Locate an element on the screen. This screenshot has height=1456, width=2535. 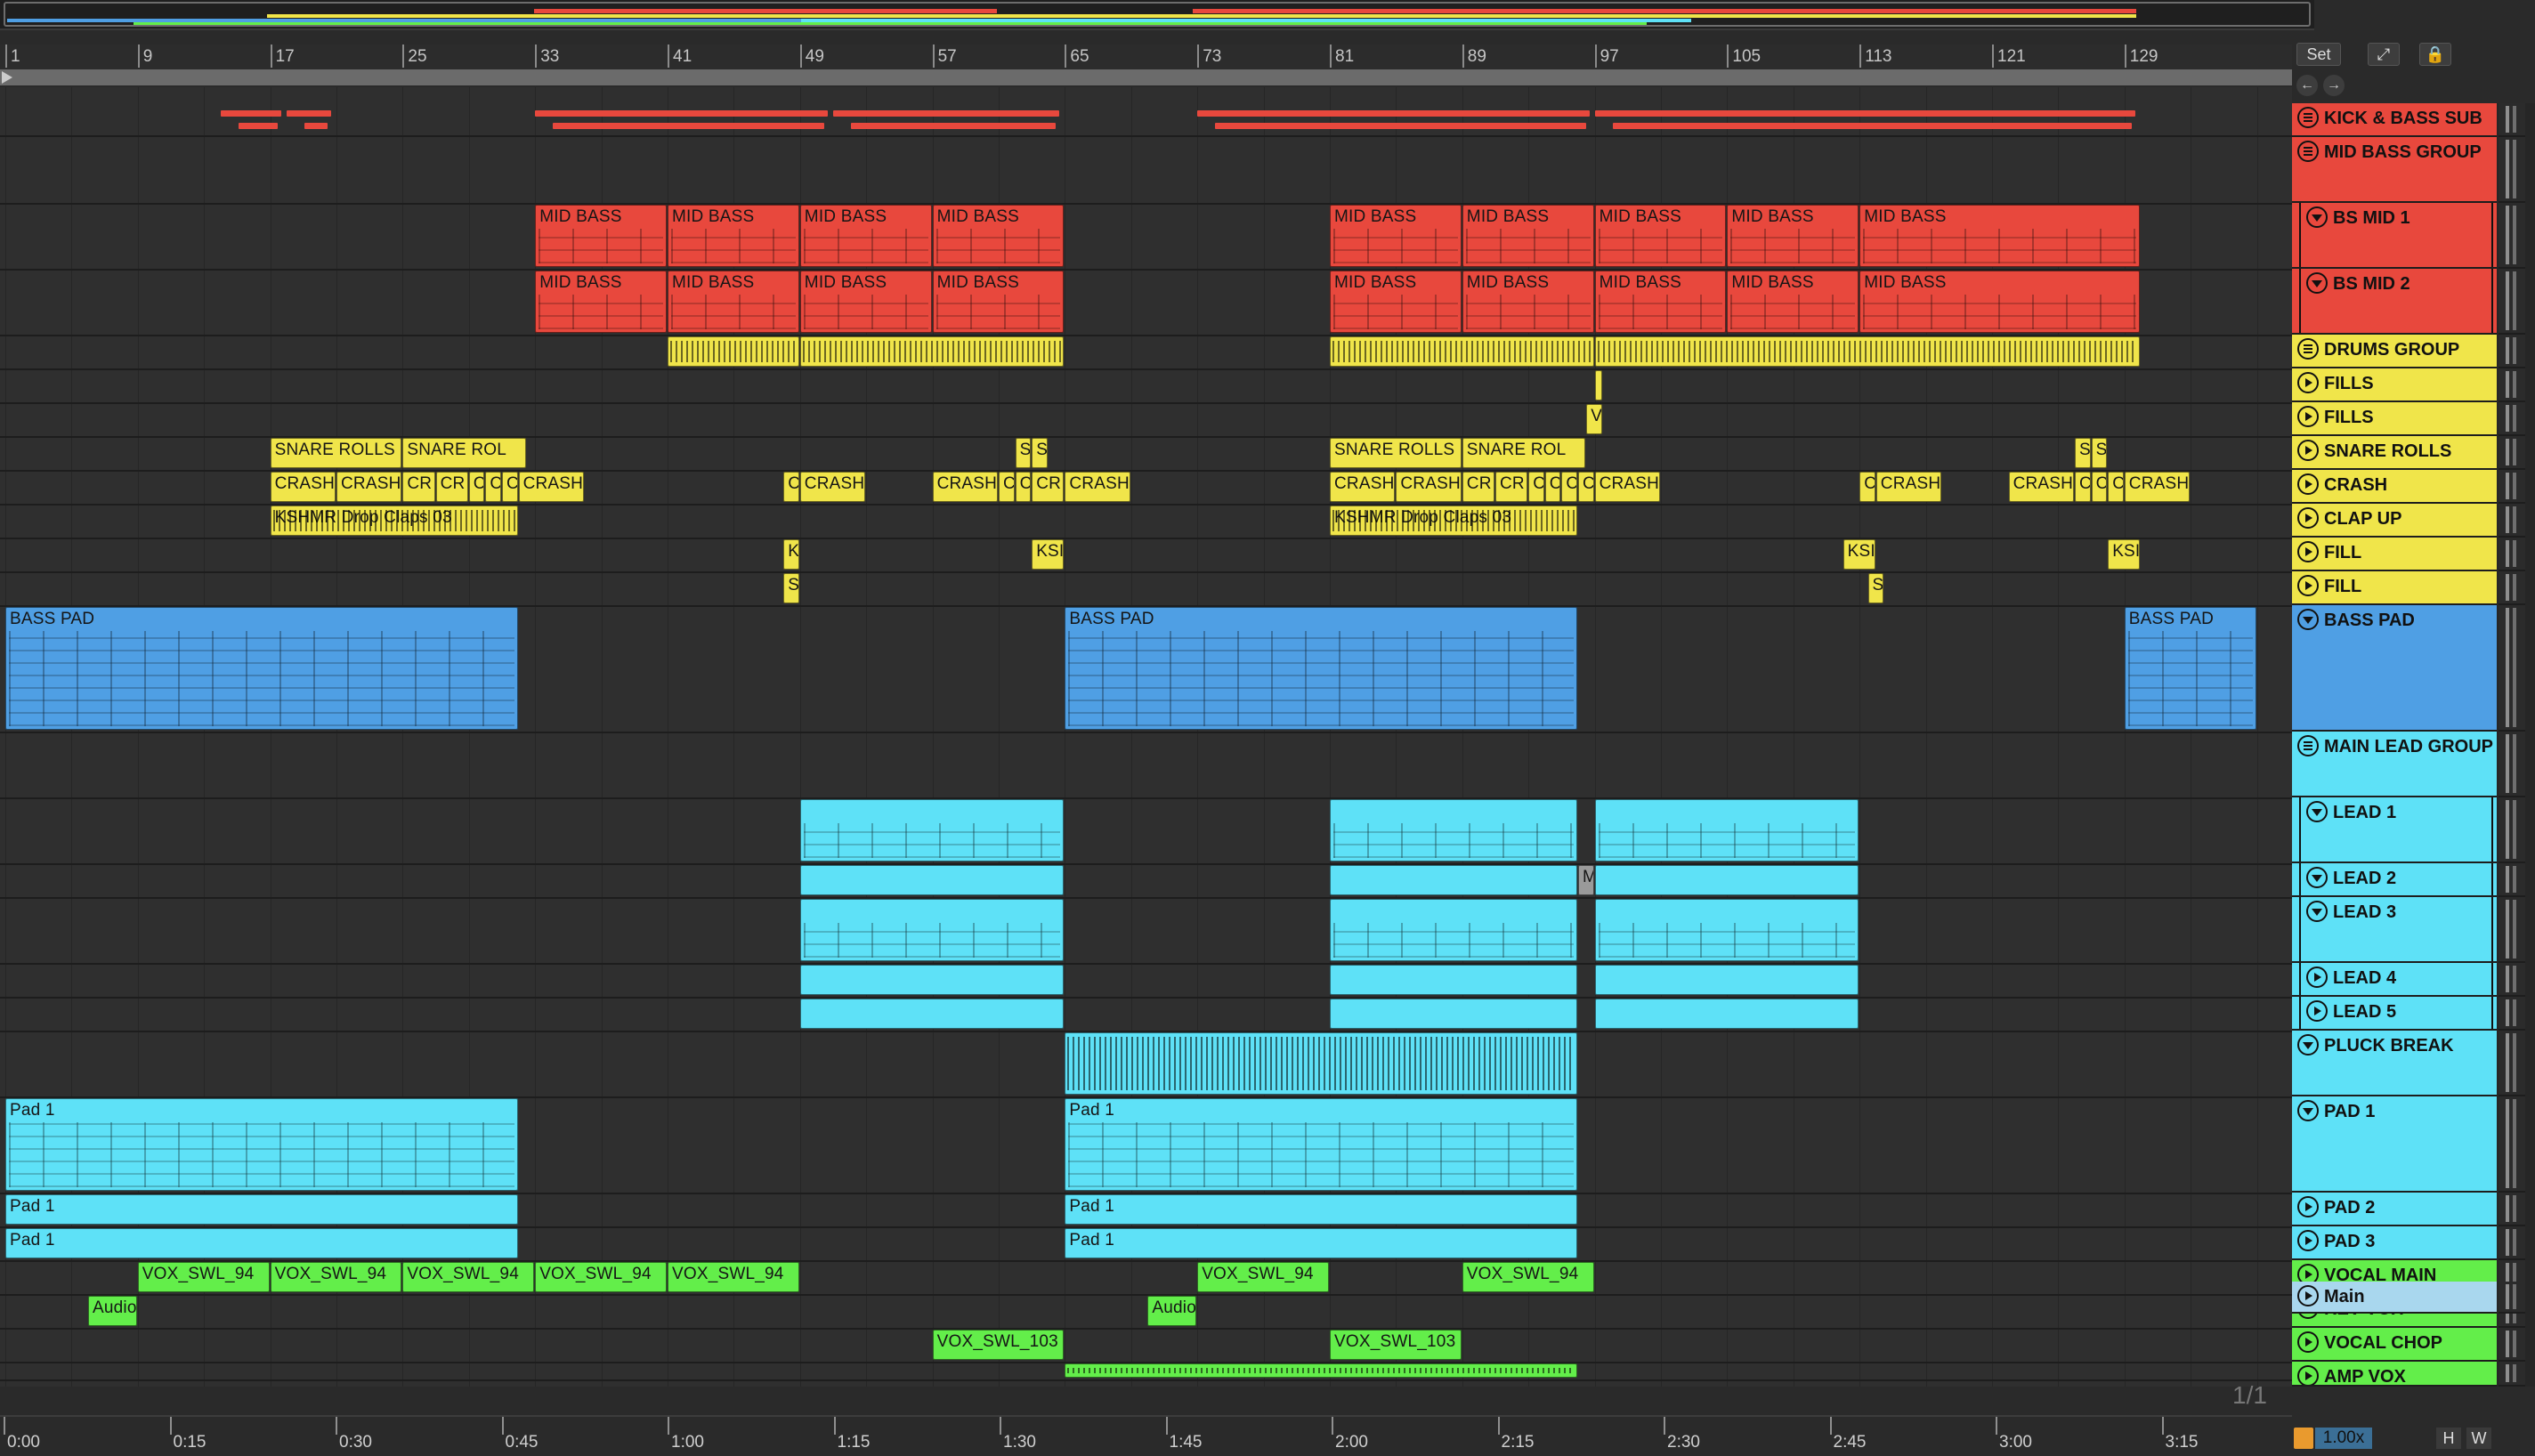
tempo-follow-icon is located at coordinates (2303, 1438).